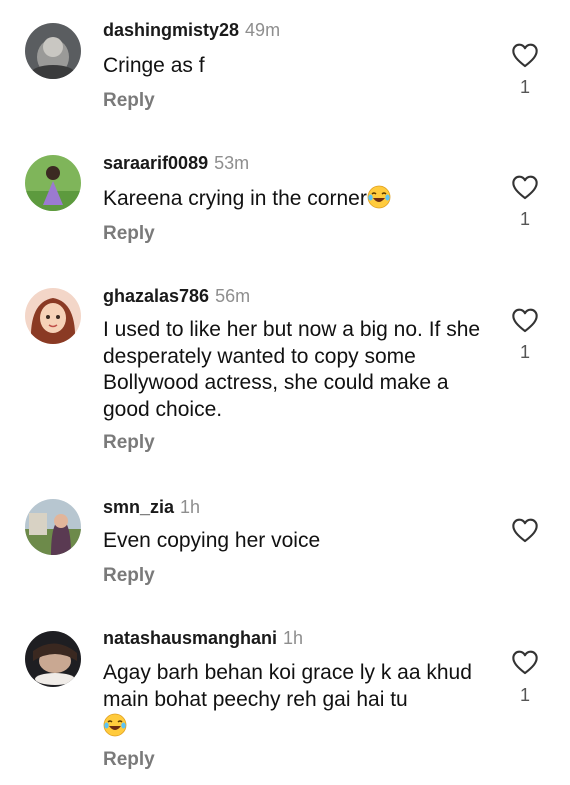 The width and height of the screenshot is (570, 785). I want to click on username: natashausmanghani, so click(190, 638).